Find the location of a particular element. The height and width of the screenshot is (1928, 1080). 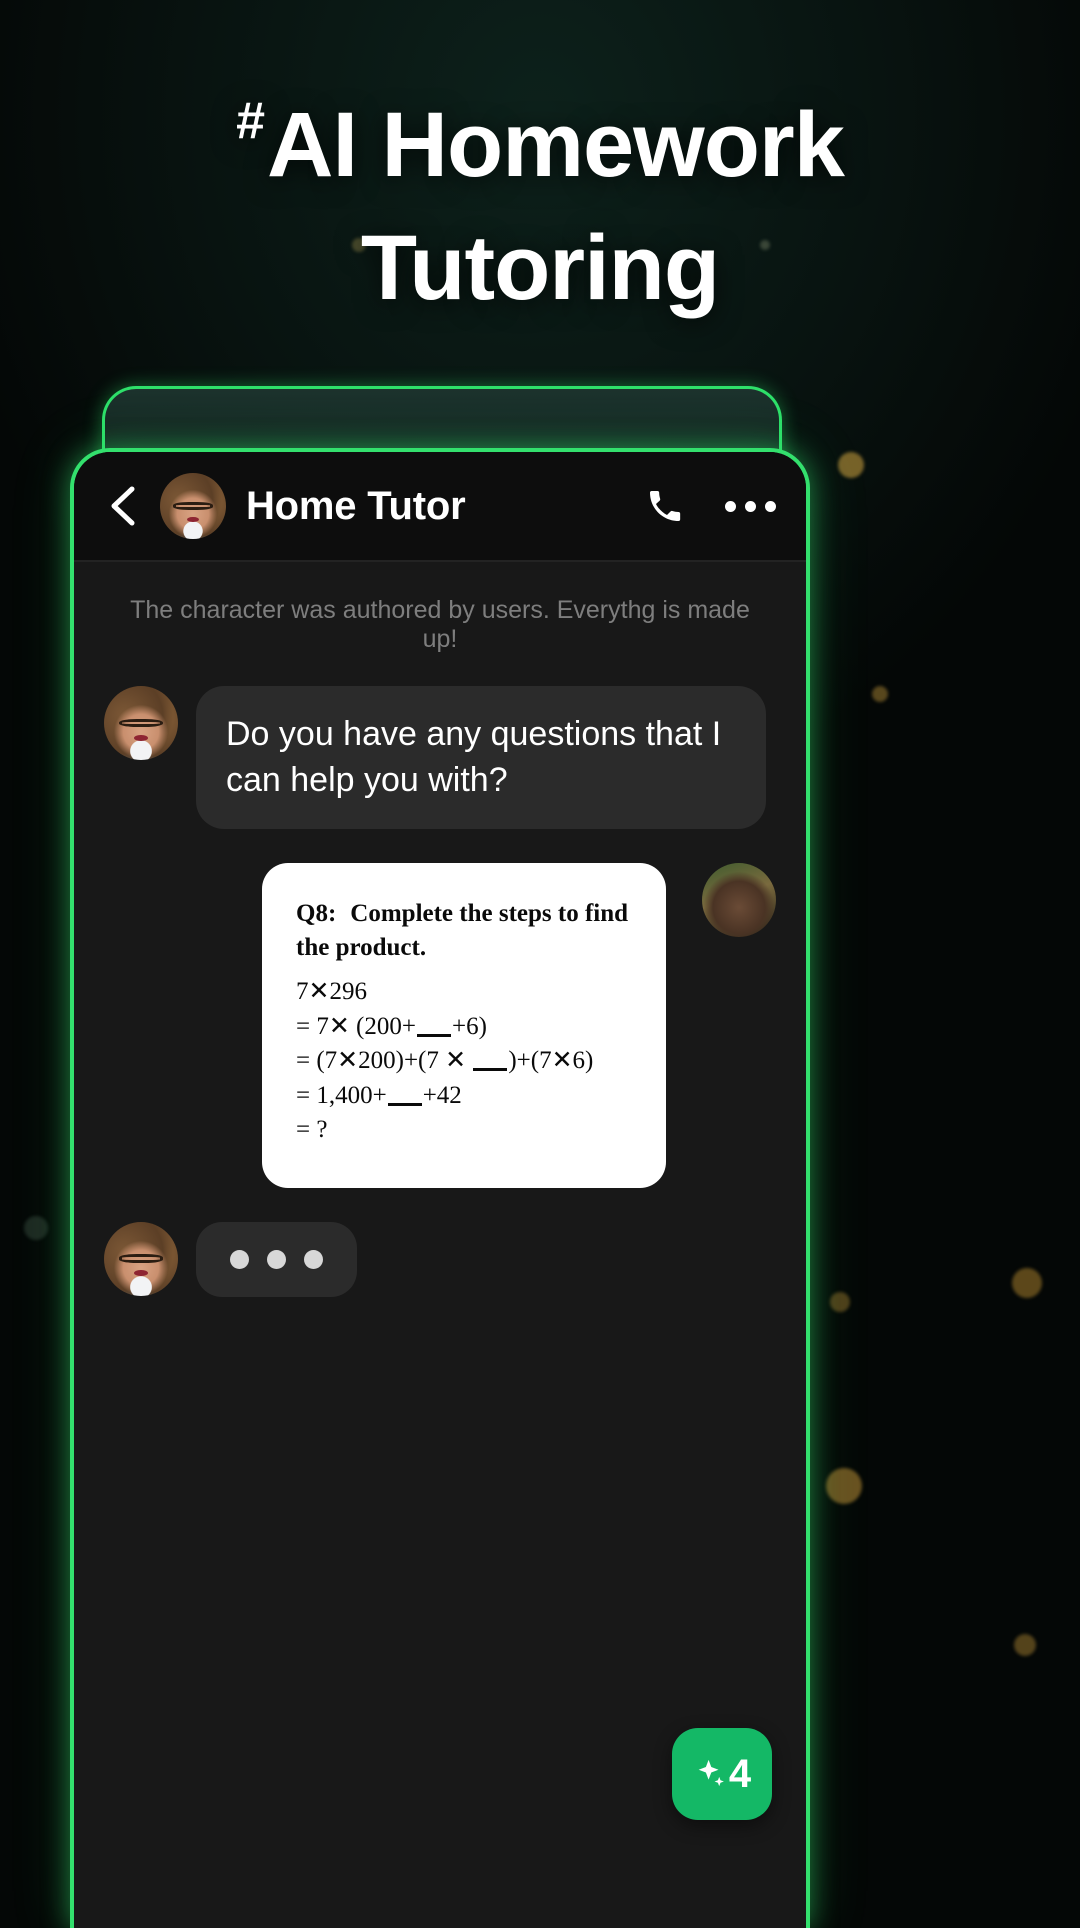

sparkle-credits-button: 4 is located at coordinates (722, 1774).